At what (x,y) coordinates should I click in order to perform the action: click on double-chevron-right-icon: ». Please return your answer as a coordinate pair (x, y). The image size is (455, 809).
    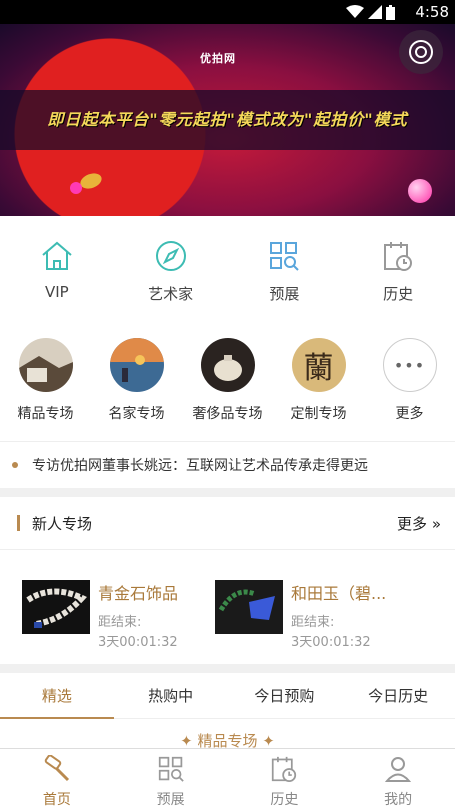
    Looking at the image, I should click on (436, 523).